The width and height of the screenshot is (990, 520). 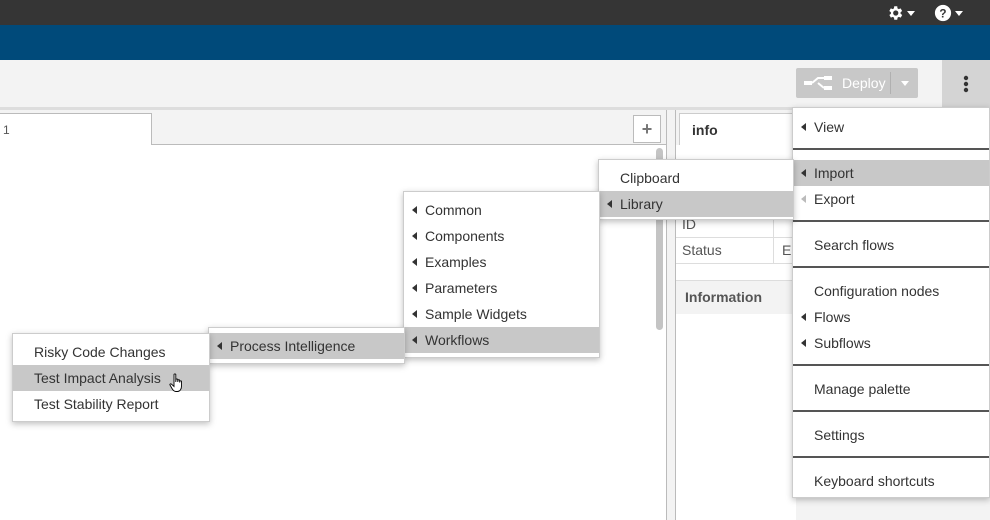 I want to click on tab-info: info, so click(x=738, y=129).